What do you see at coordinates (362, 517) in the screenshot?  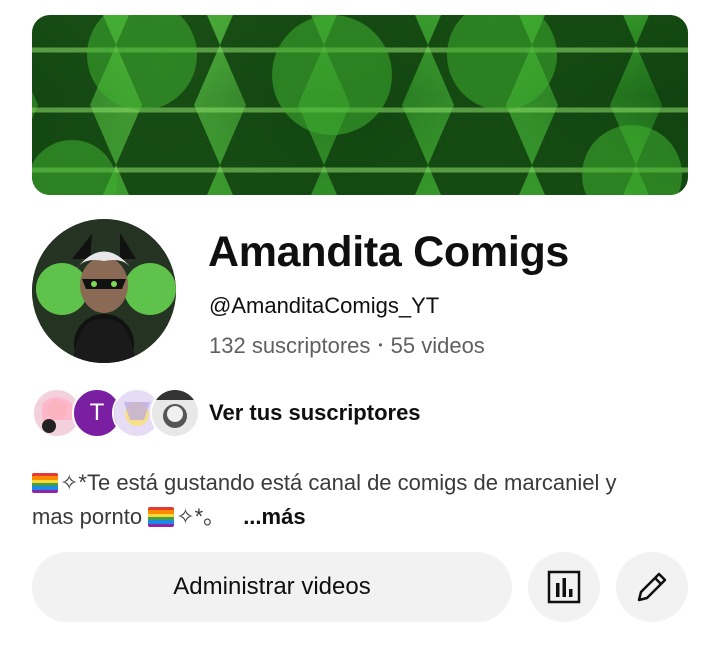 I see `description-line-2: mas pornto ✧*。 ...más` at bounding box center [362, 517].